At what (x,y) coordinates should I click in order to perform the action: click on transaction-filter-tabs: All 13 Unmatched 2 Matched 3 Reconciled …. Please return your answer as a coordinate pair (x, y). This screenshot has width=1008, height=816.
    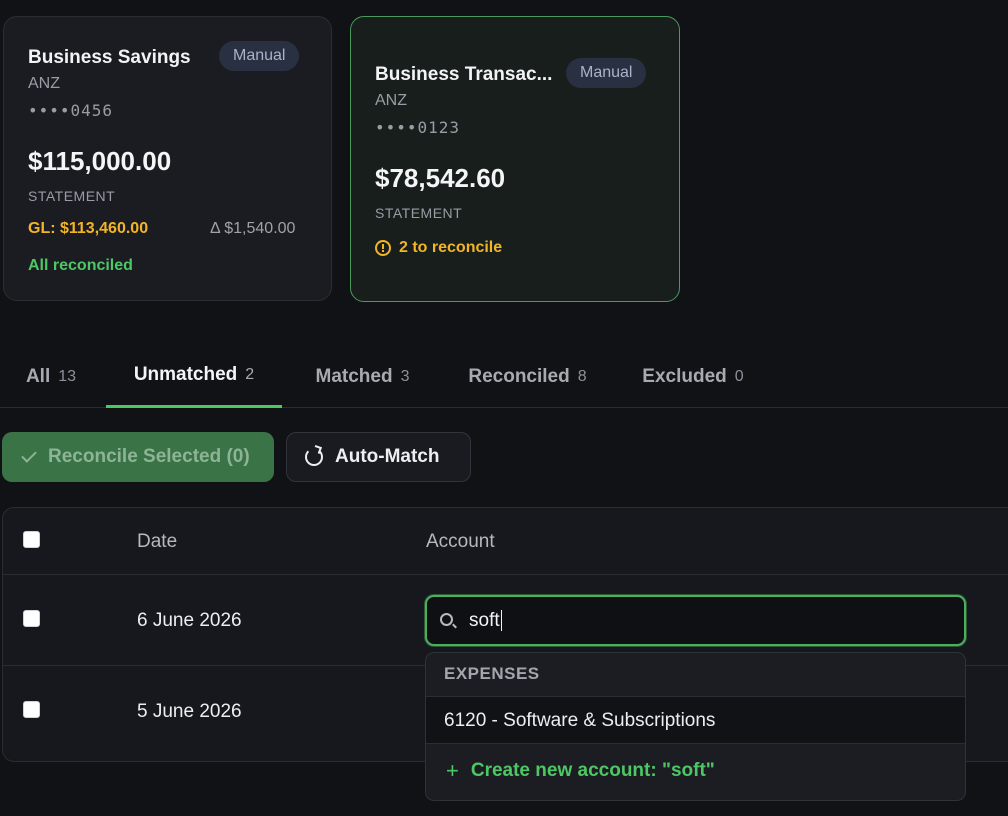
    Looking at the image, I should click on (504, 376).